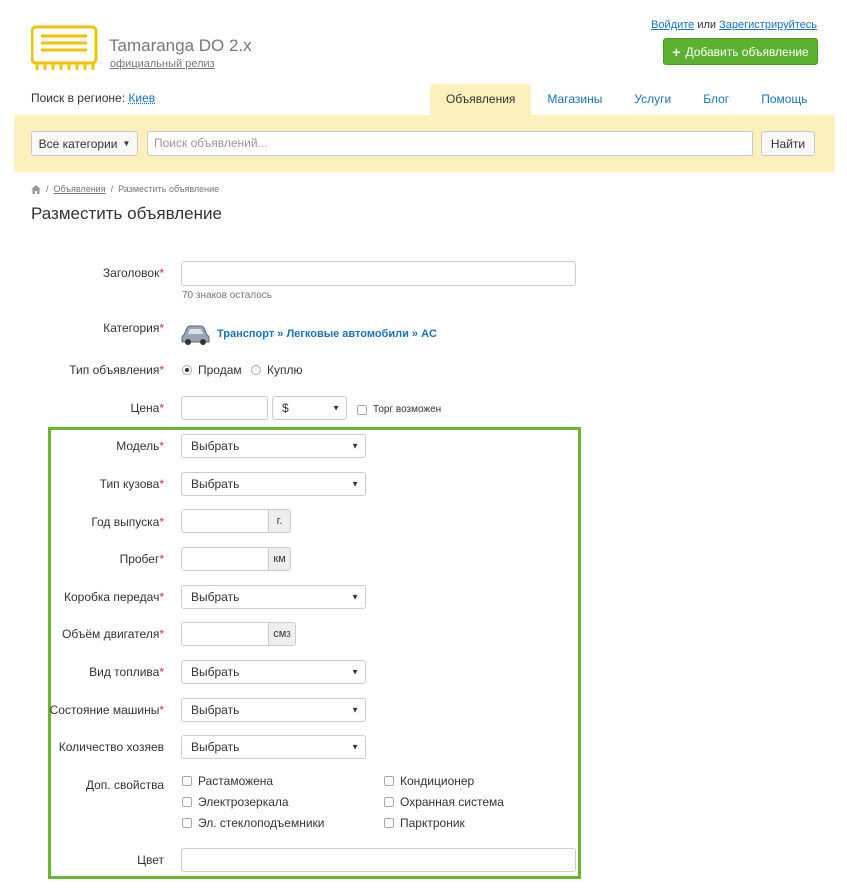  What do you see at coordinates (78, 98) in the screenshot?
I see `region-label: Поиск в регионе:` at bounding box center [78, 98].